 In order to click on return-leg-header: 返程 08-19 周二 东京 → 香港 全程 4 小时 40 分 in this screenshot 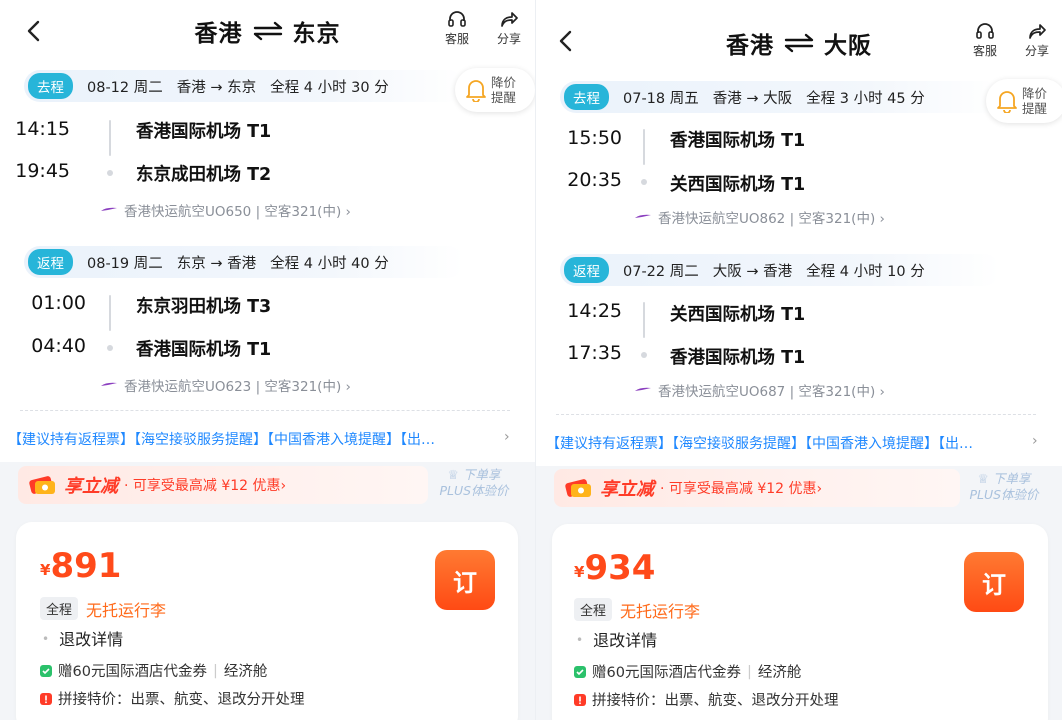, I will do `click(244, 262)`.